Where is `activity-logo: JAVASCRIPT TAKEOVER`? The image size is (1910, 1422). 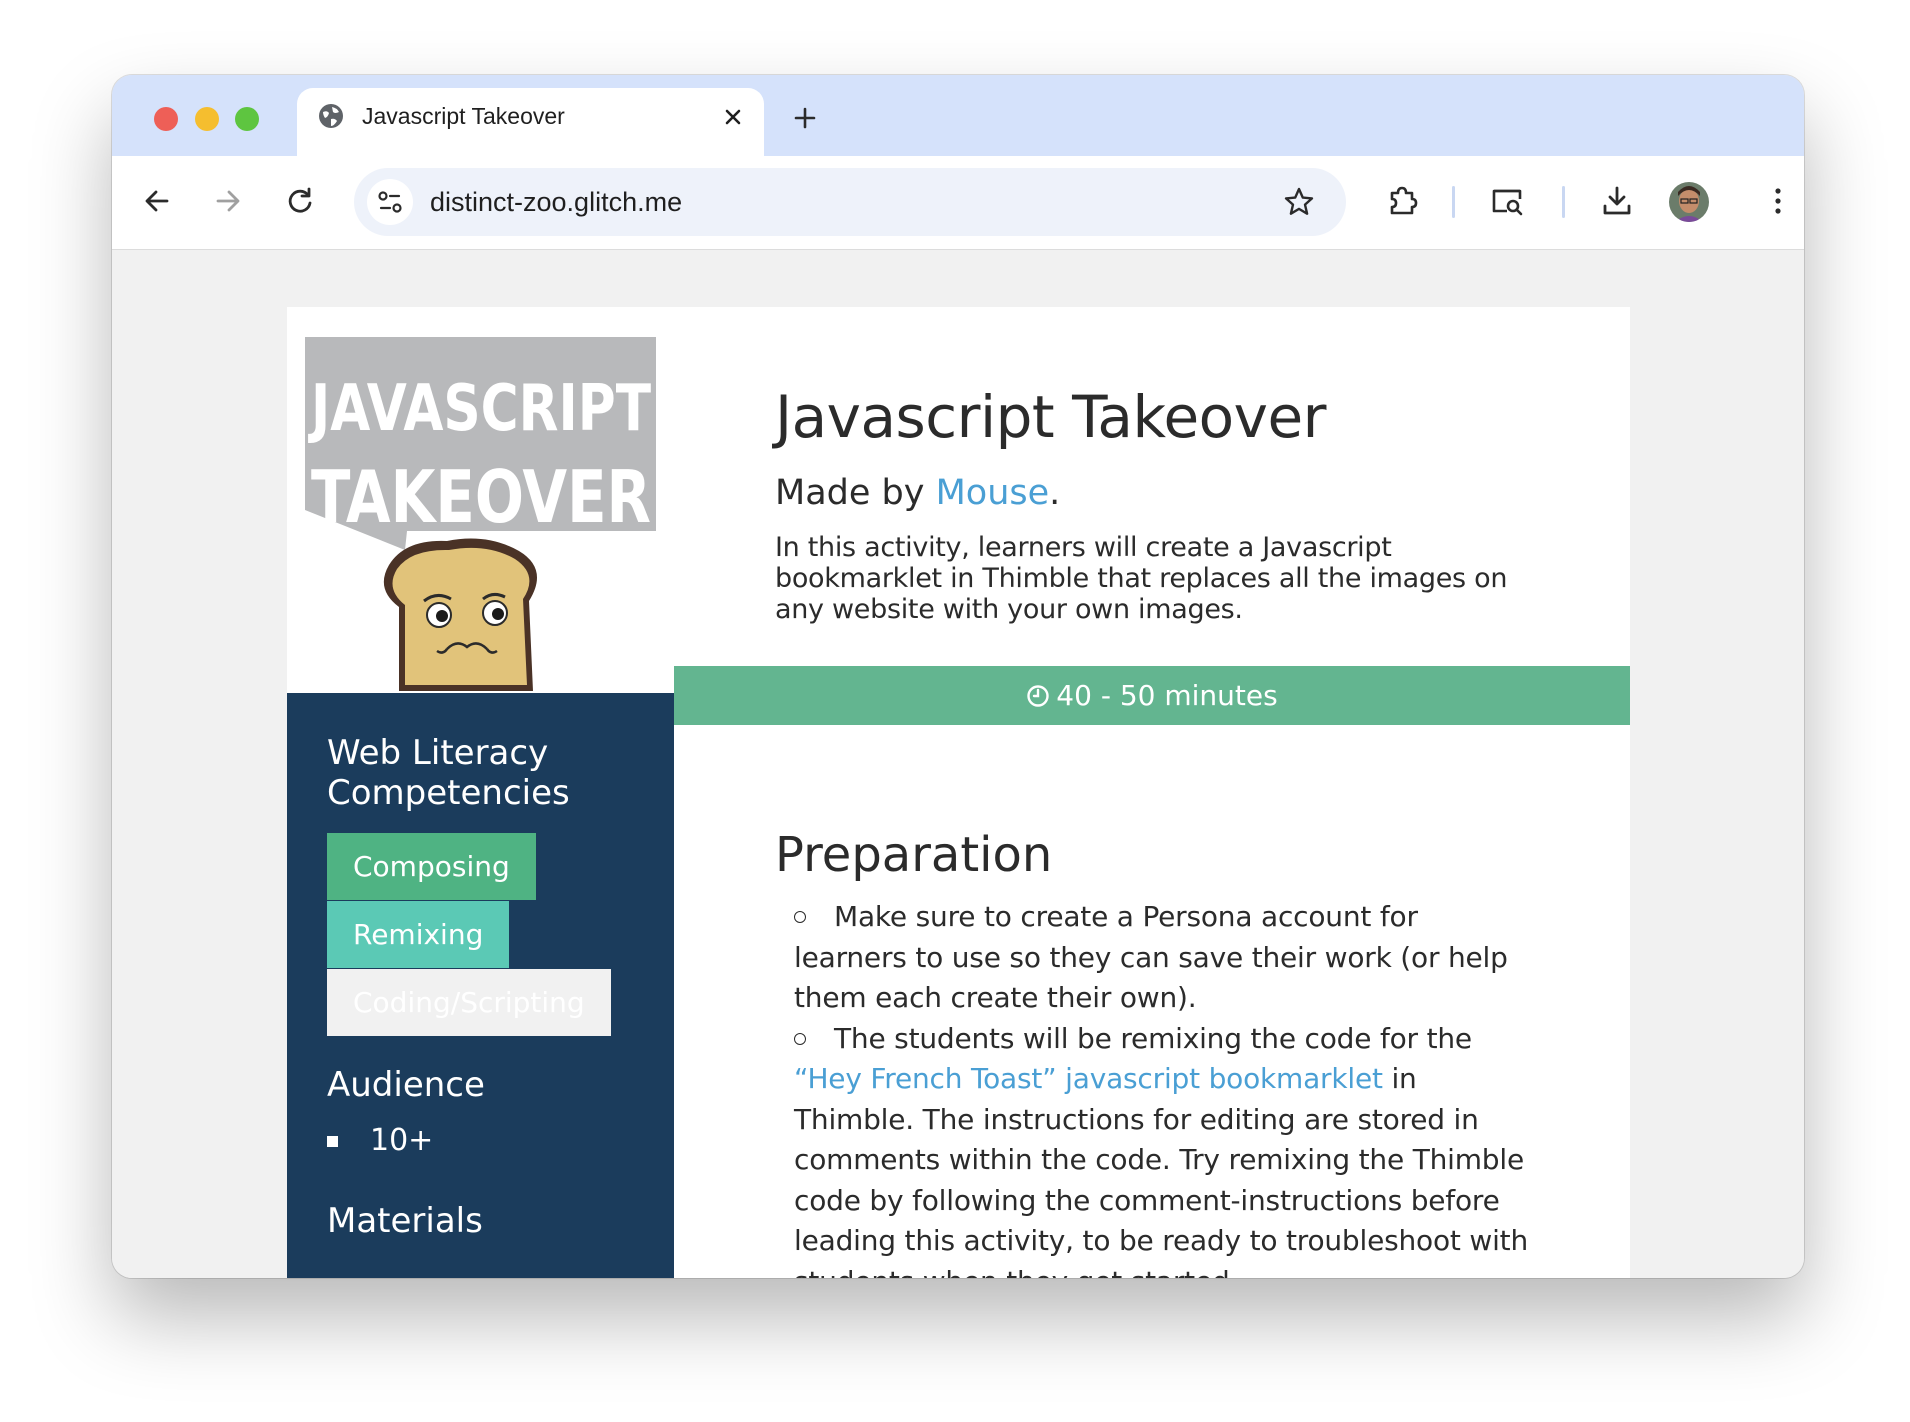 activity-logo: JAVASCRIPT TAKEOVER is located at coordinates (480, 500).